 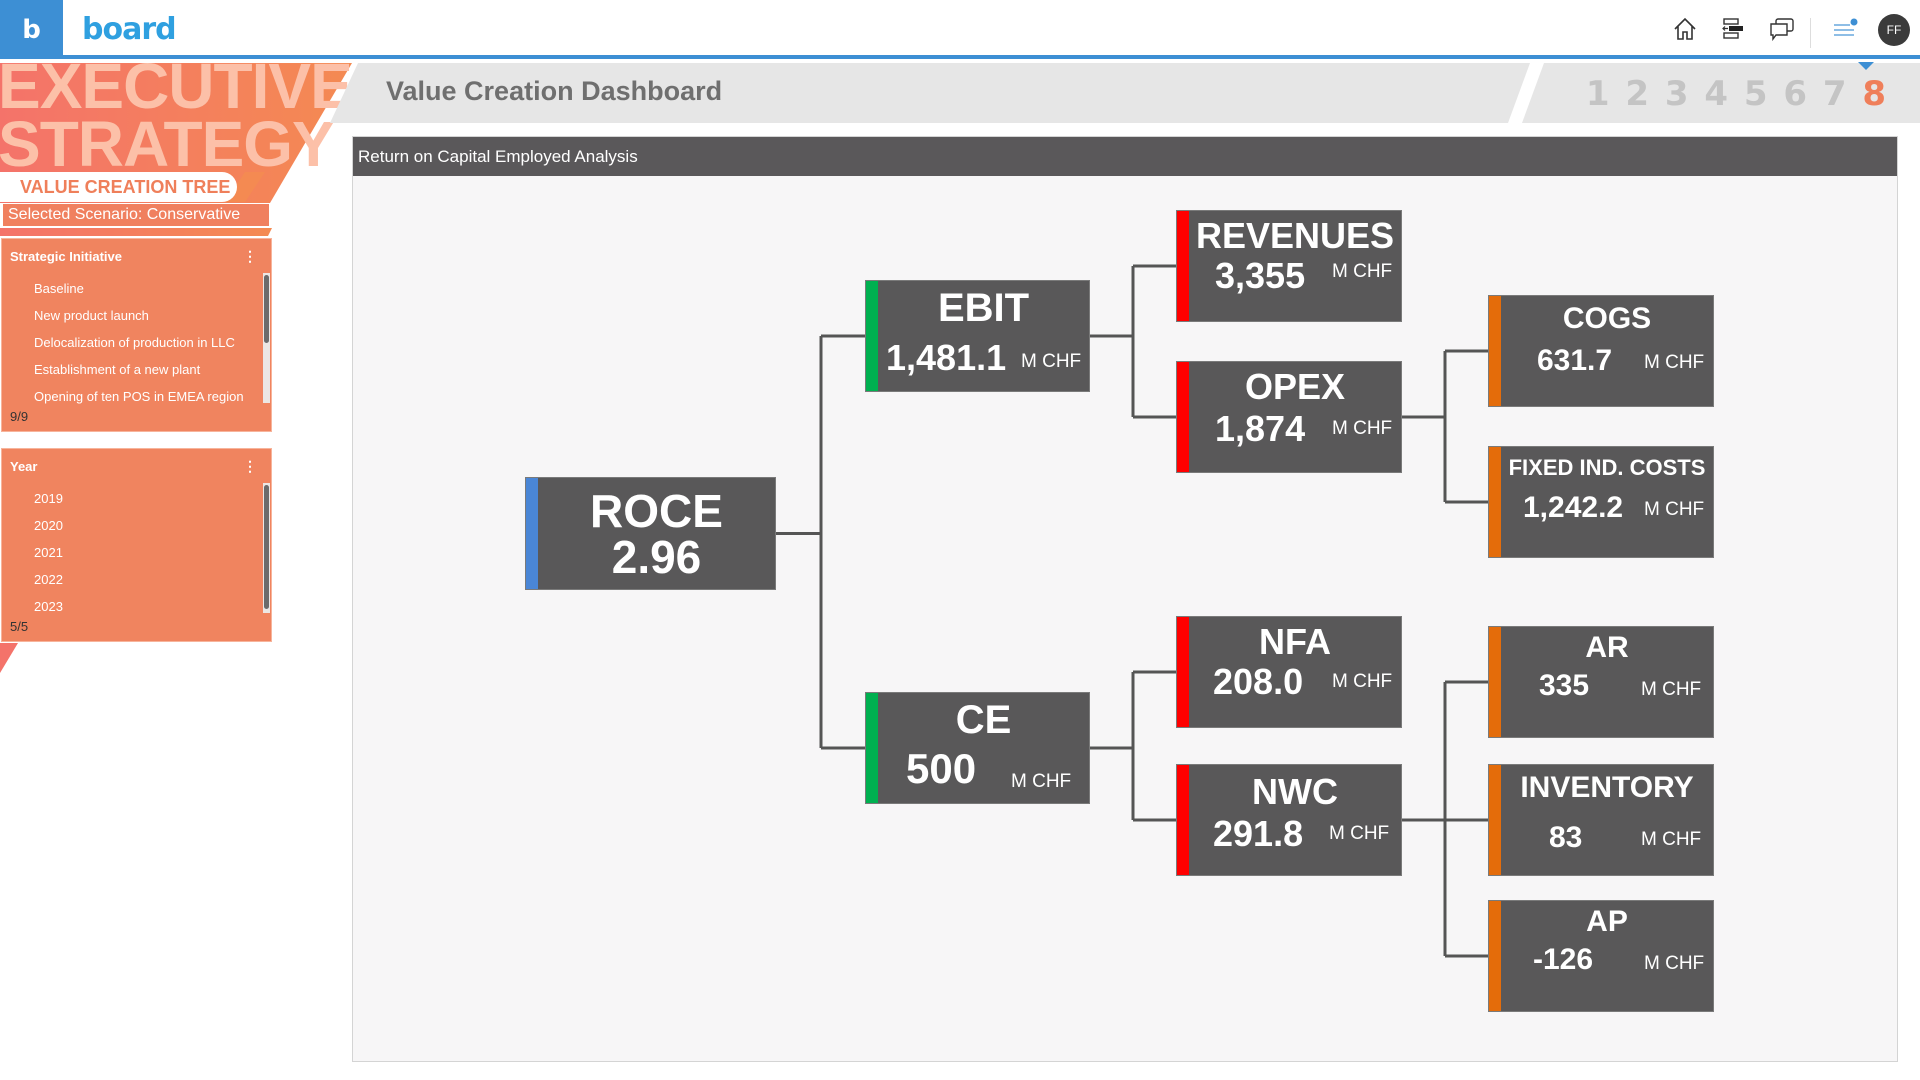 I want to click on page-link-6: 6, so click(x=1796, y=94).